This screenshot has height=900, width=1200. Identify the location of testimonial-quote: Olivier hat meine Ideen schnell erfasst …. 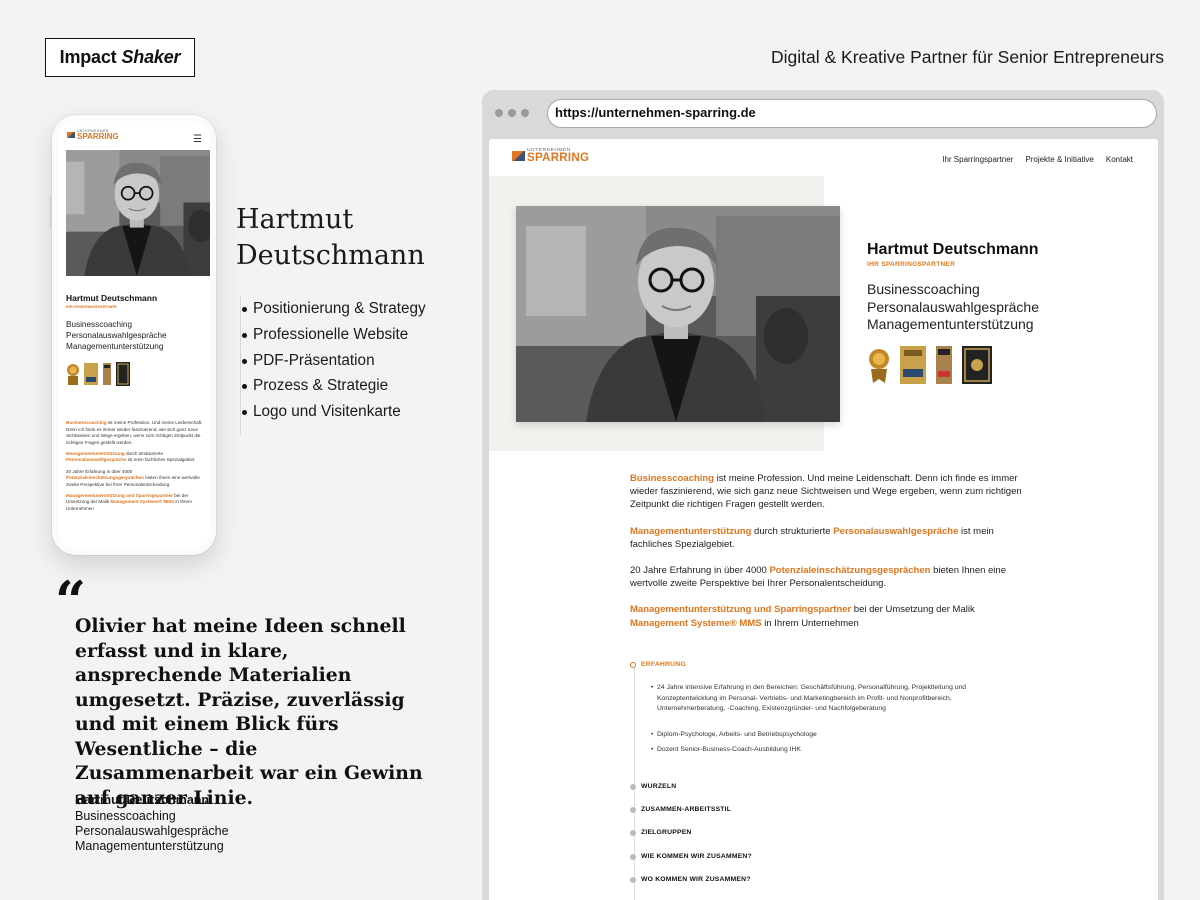
(249, 712).